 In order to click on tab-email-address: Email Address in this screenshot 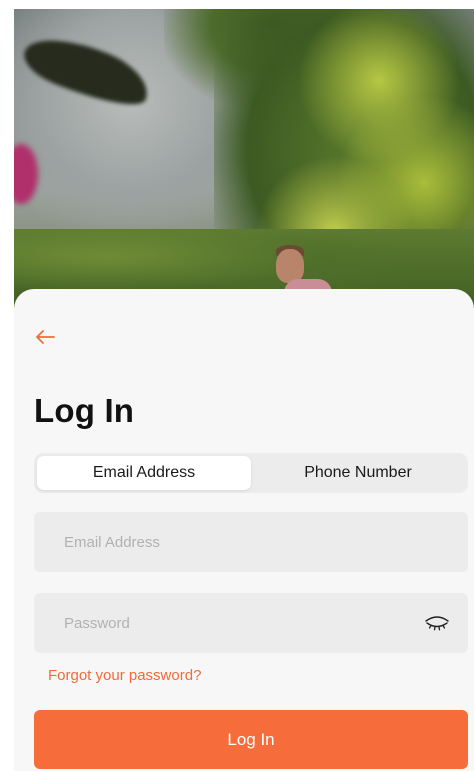, I will do `click(144, 473)`.